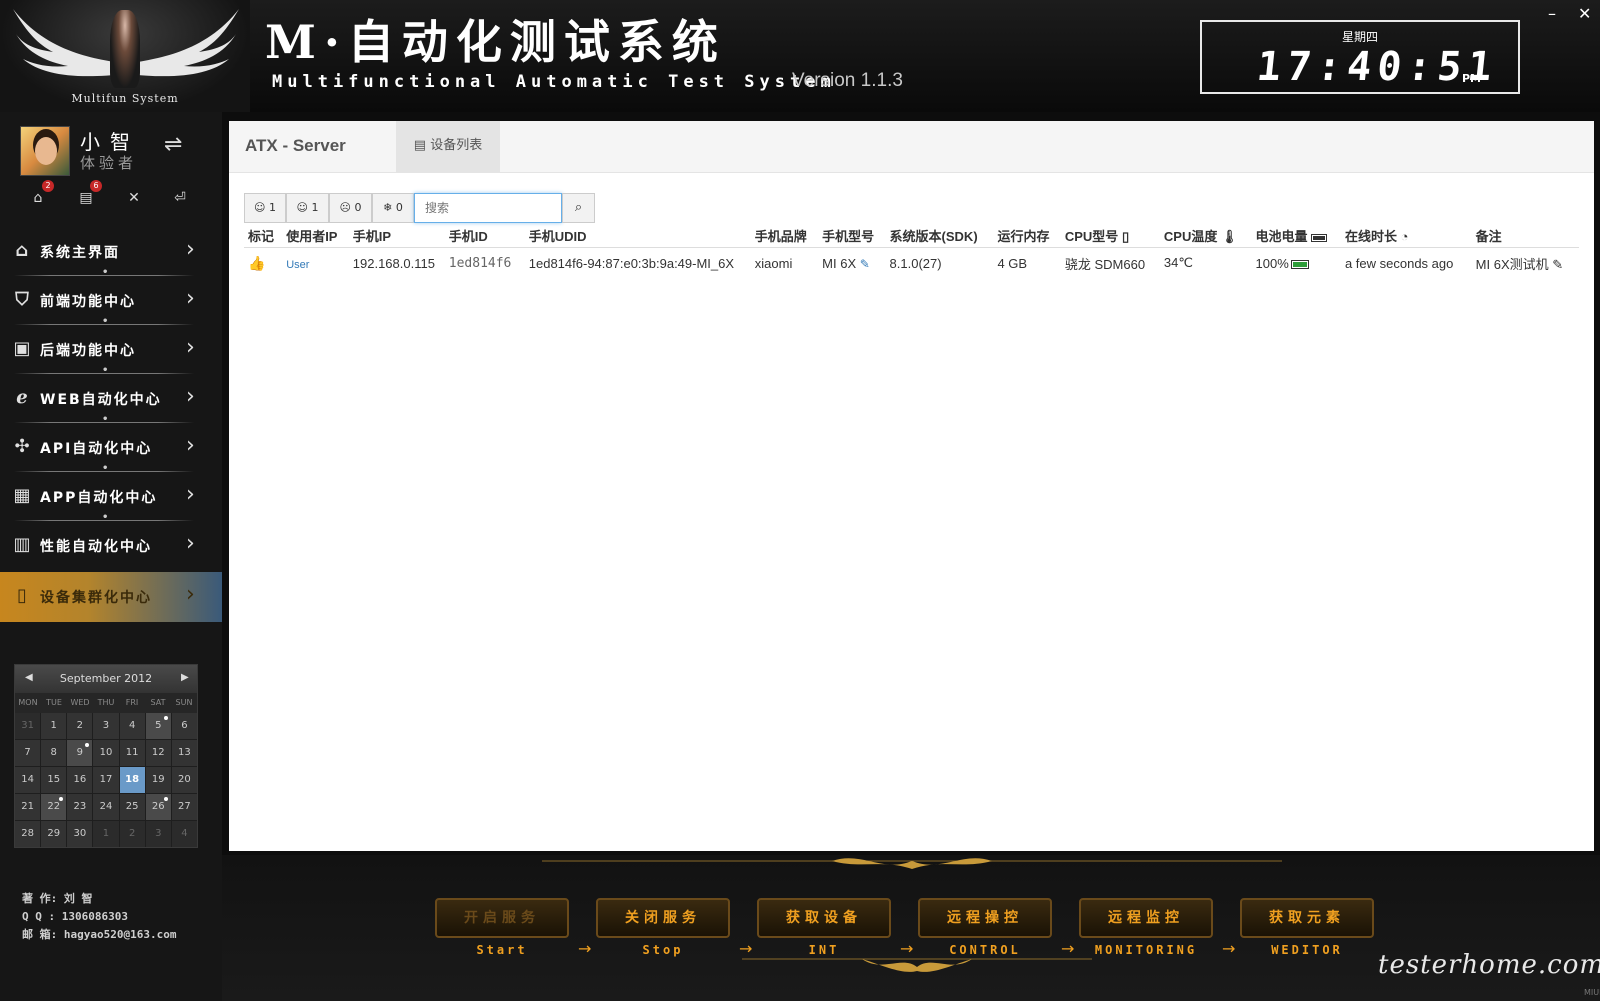 The image size is (1600, 1001). Describe the element at coordinates (80, 807) in the screenshot. I see `calendar-day: 23` at that location.